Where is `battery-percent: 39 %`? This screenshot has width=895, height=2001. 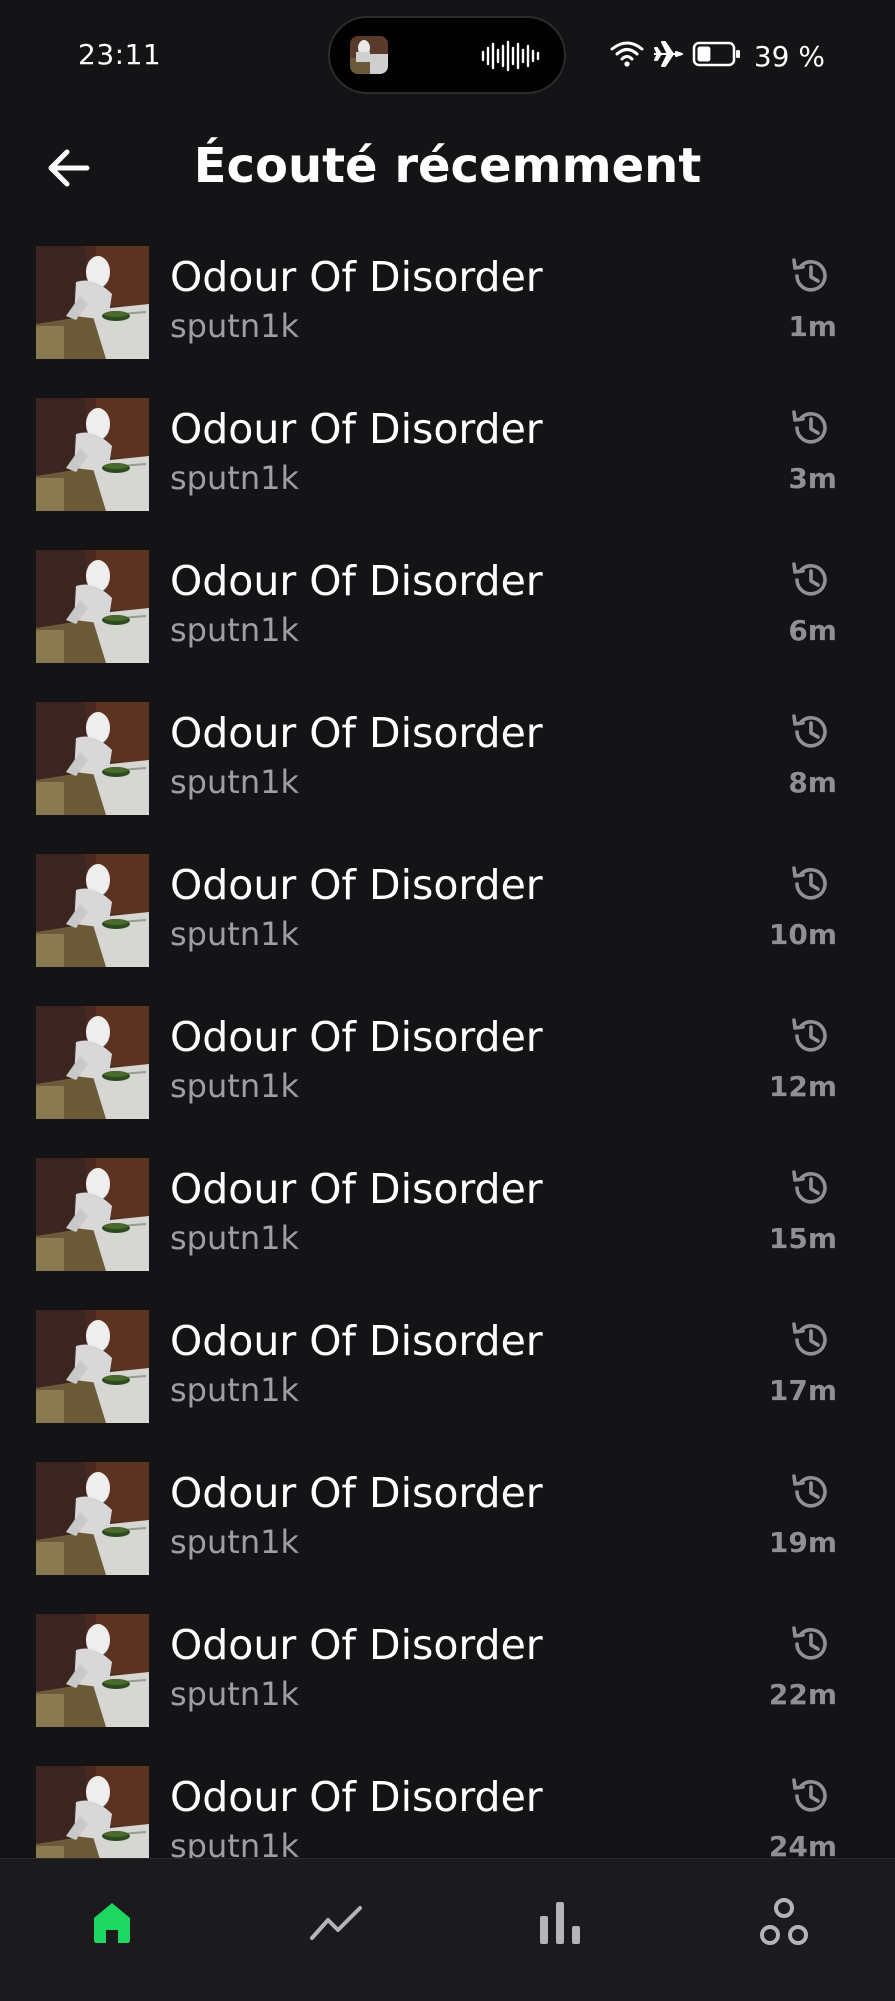 battery-percent: 39 % is located at coordinates (789, 56).